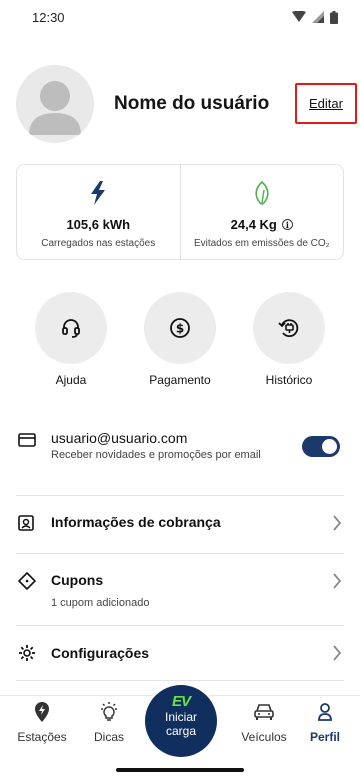  I want to click on status-bar: 12:30, so click(180, 17).